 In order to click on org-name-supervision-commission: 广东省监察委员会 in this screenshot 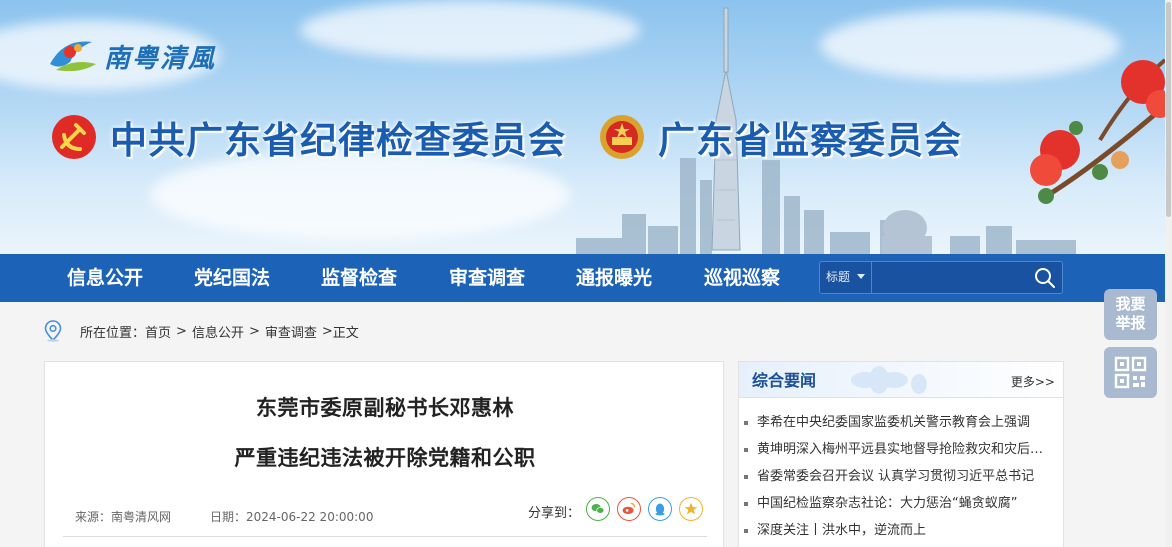, I will do `click(810, 140)`.